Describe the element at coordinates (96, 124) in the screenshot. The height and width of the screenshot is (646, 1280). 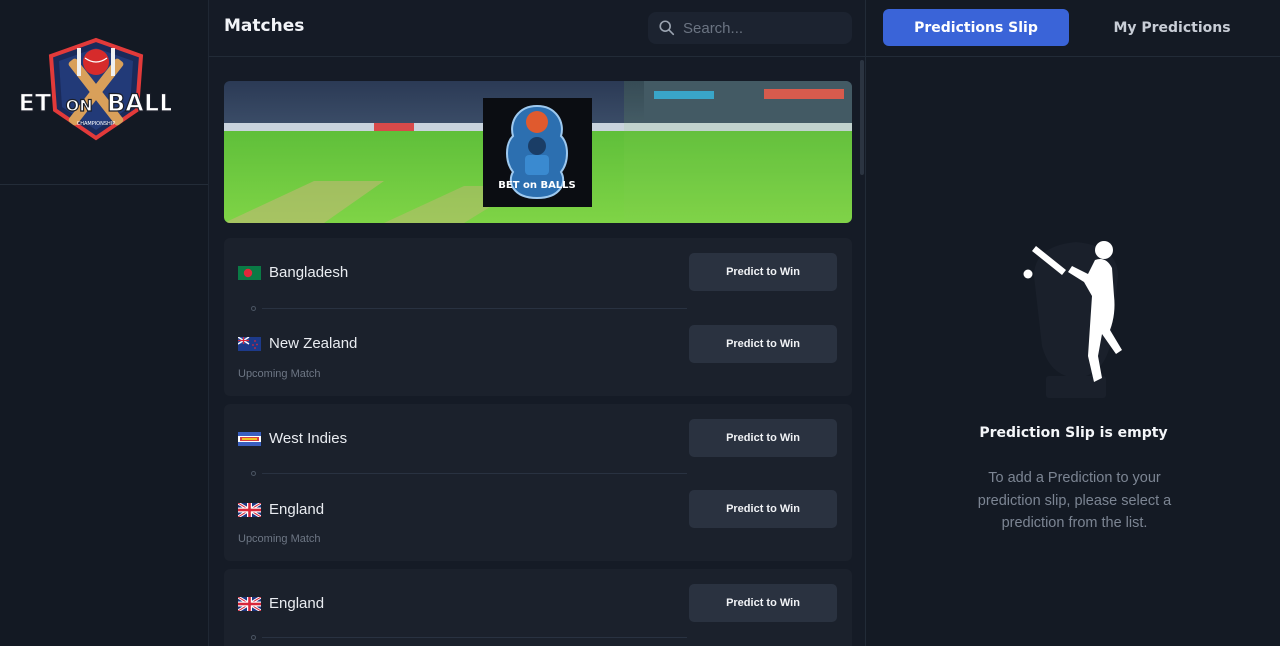
I see `logo-subtitle: CHAMPIONSHIP` at that location.